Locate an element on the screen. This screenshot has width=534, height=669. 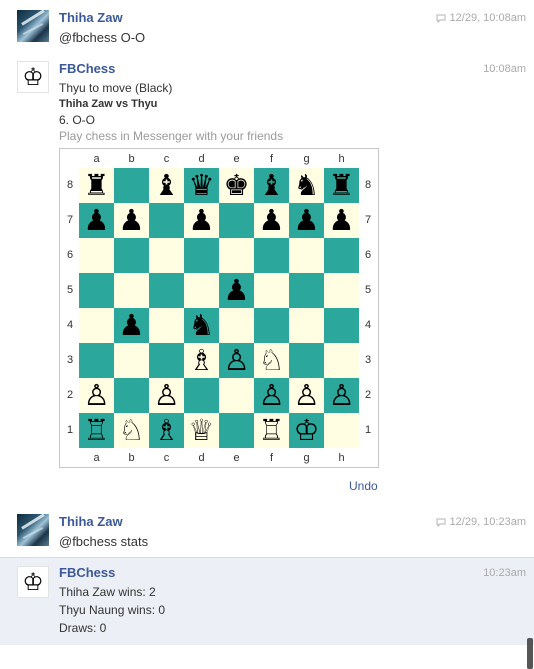
square-f1: ♖ is located at coordinates (271, 430).